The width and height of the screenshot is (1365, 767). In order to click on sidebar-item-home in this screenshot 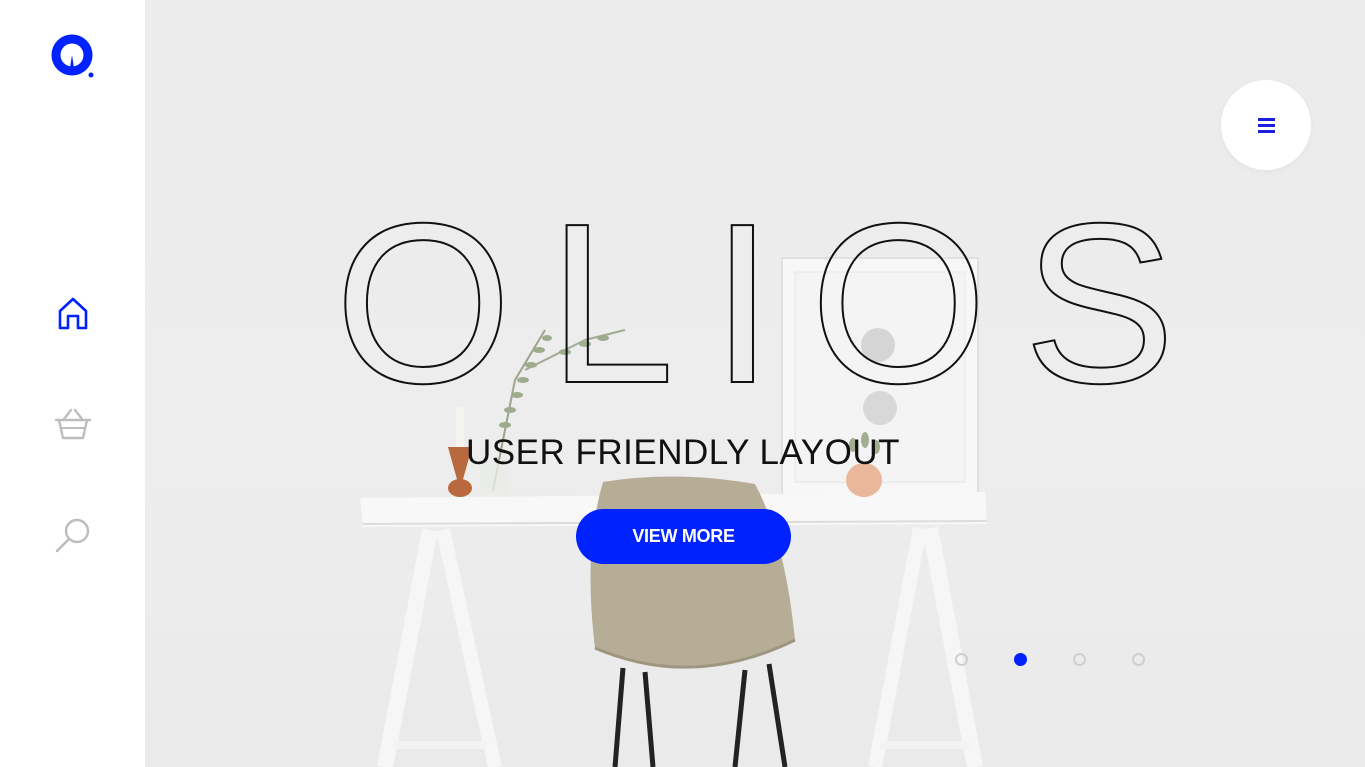, I will do `click(73, 313)`.